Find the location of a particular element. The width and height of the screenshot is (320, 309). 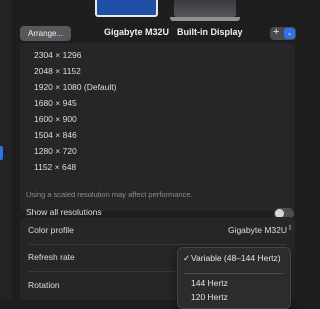

resolution-option: 1680 × 945 is located at coordinates (75, 103).